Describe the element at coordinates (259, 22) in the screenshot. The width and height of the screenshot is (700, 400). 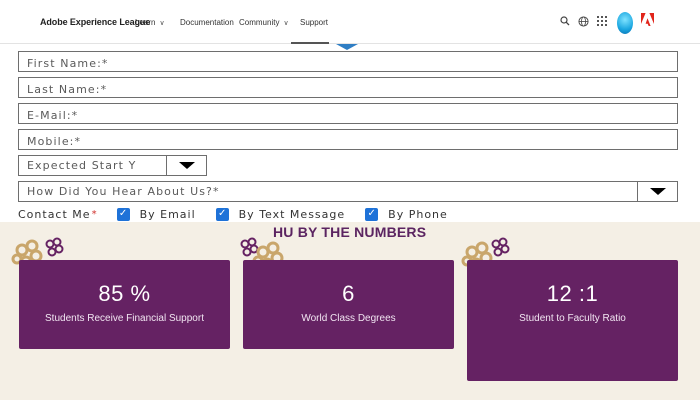
I see `nav-item-label: Community` at that location.